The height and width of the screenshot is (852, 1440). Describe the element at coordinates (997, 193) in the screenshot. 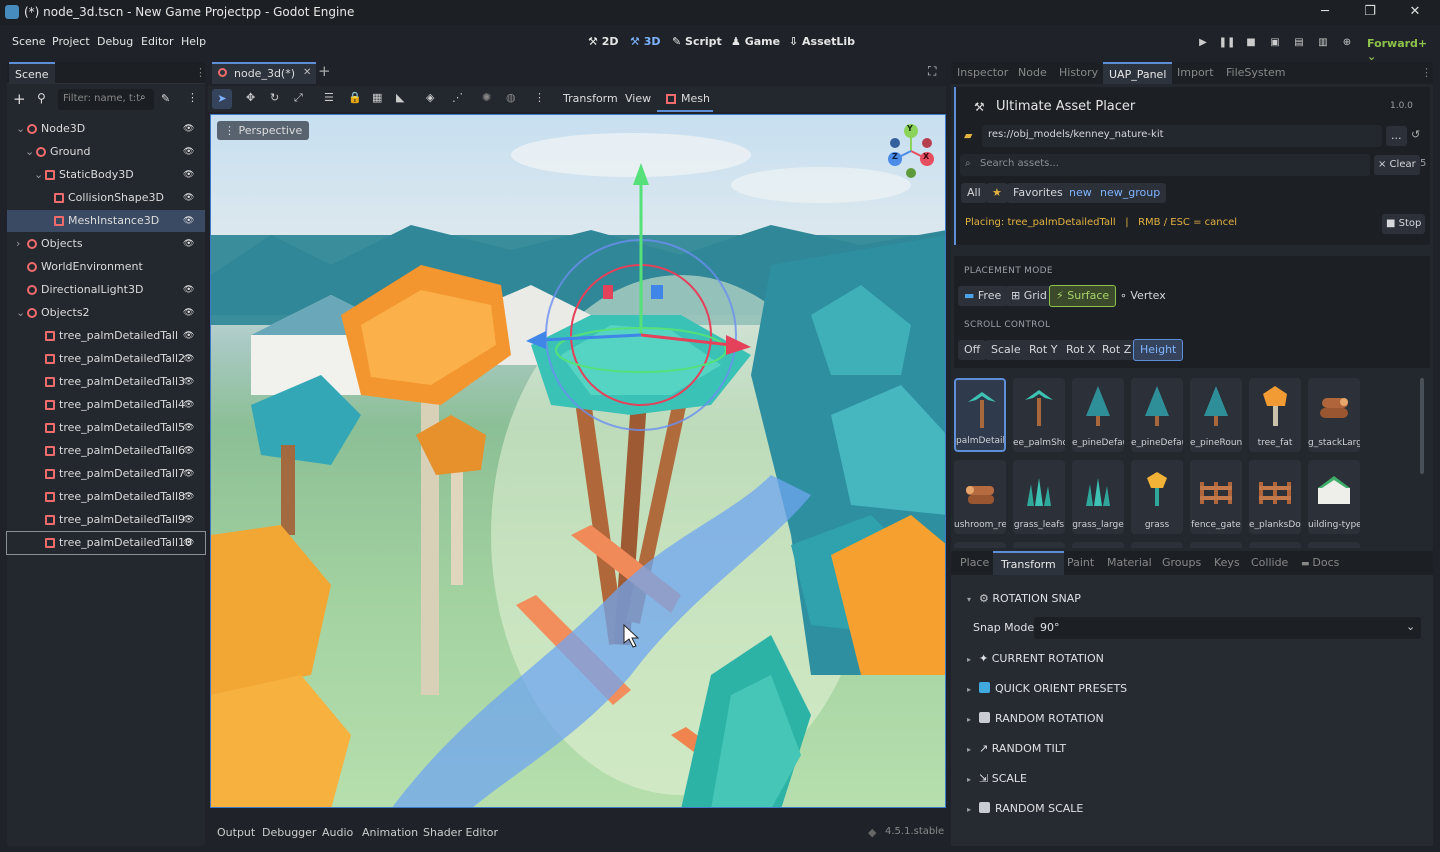

I see `star-icon: ★` at that location.